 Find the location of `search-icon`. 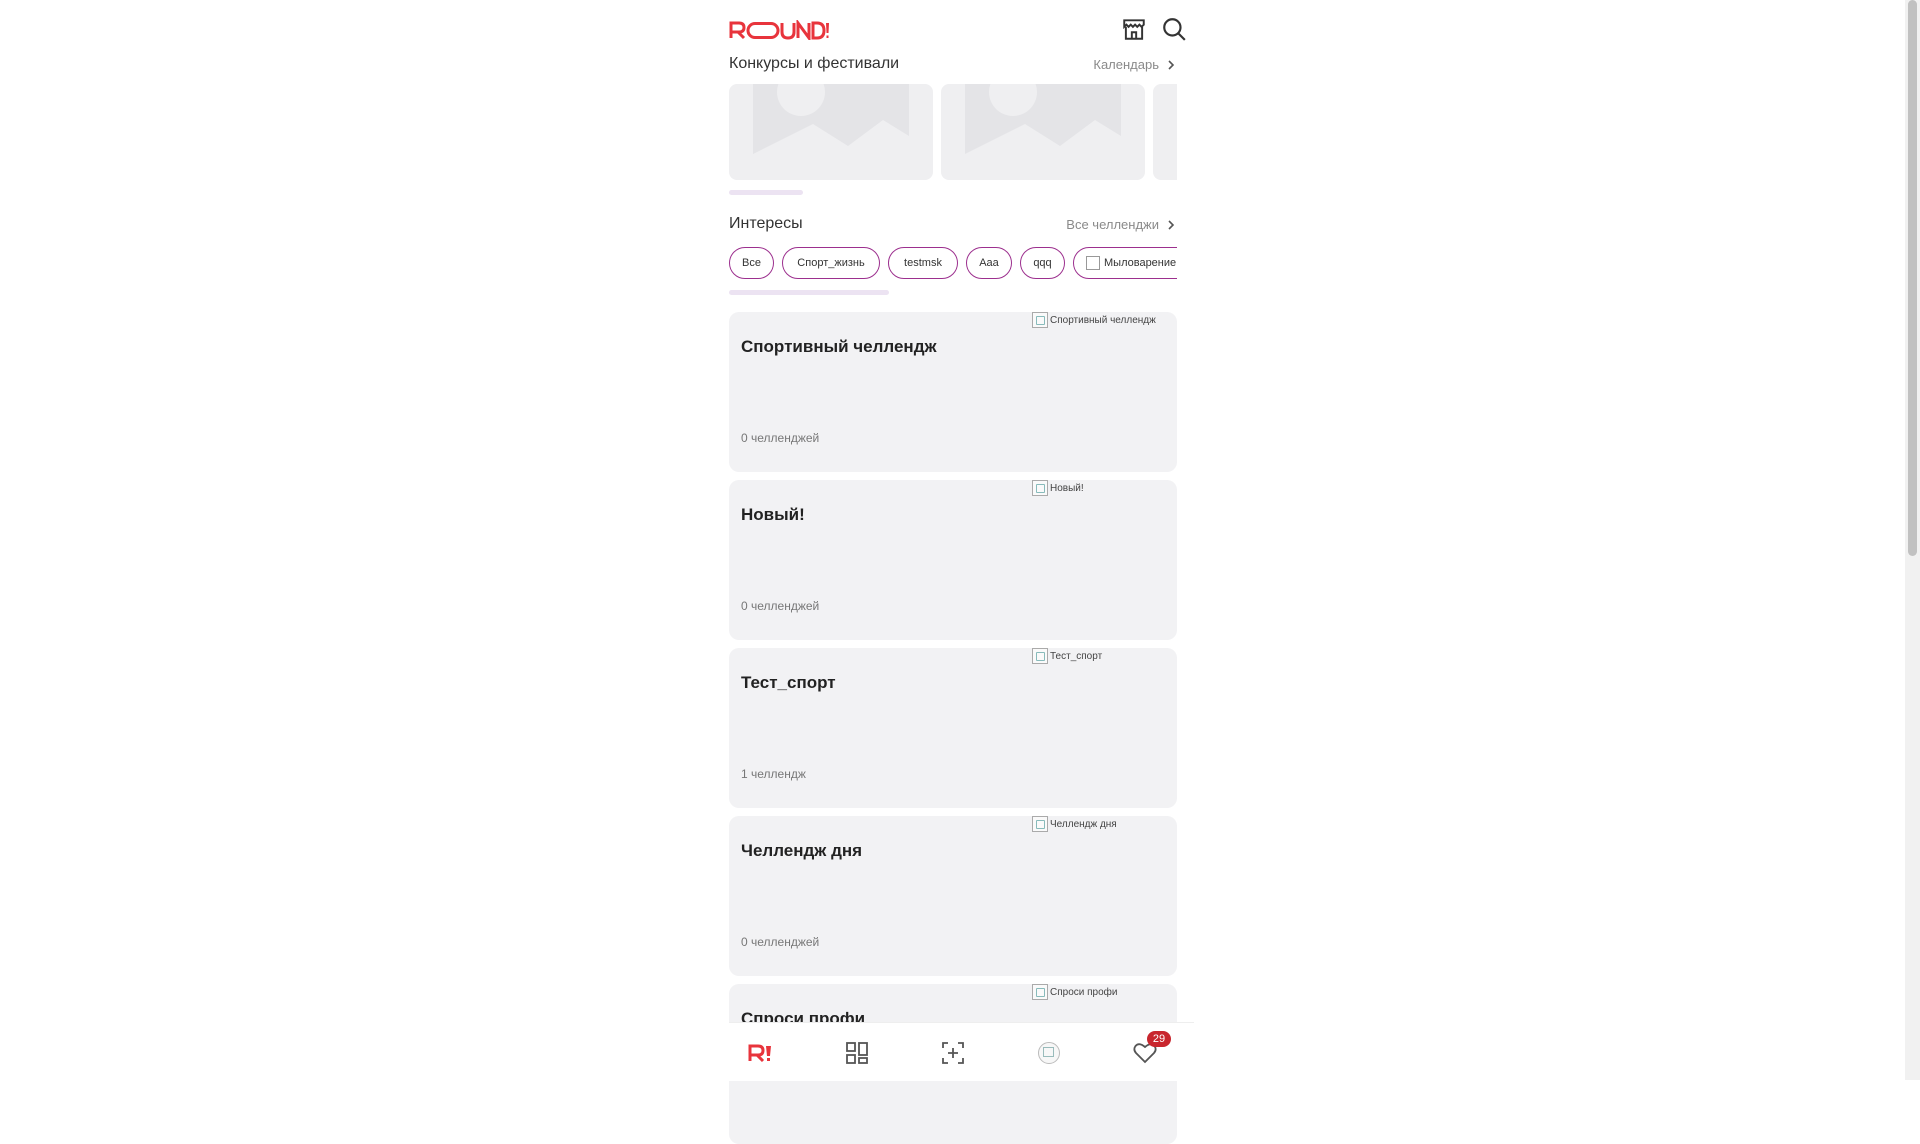

search-icon is located at coordinates (1174, 29).